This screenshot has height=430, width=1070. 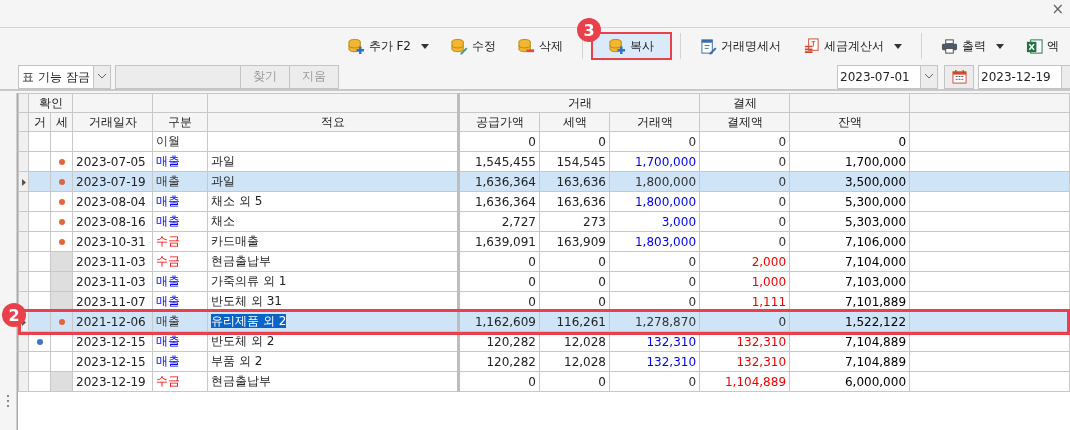 I want to click on table-cell: 1,800,000, so click(x=654, y=201).